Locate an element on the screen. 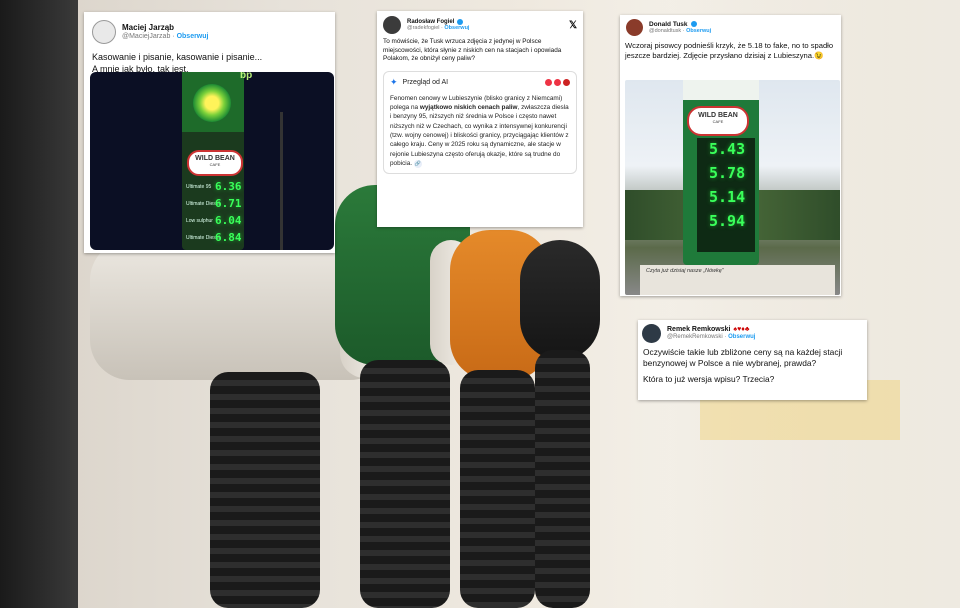 The height and width of the screenshot is (608, 960). newspaper-headline: Czyta już dzisiaj nasze „Nówkę” is located at coordinates (685, 271).